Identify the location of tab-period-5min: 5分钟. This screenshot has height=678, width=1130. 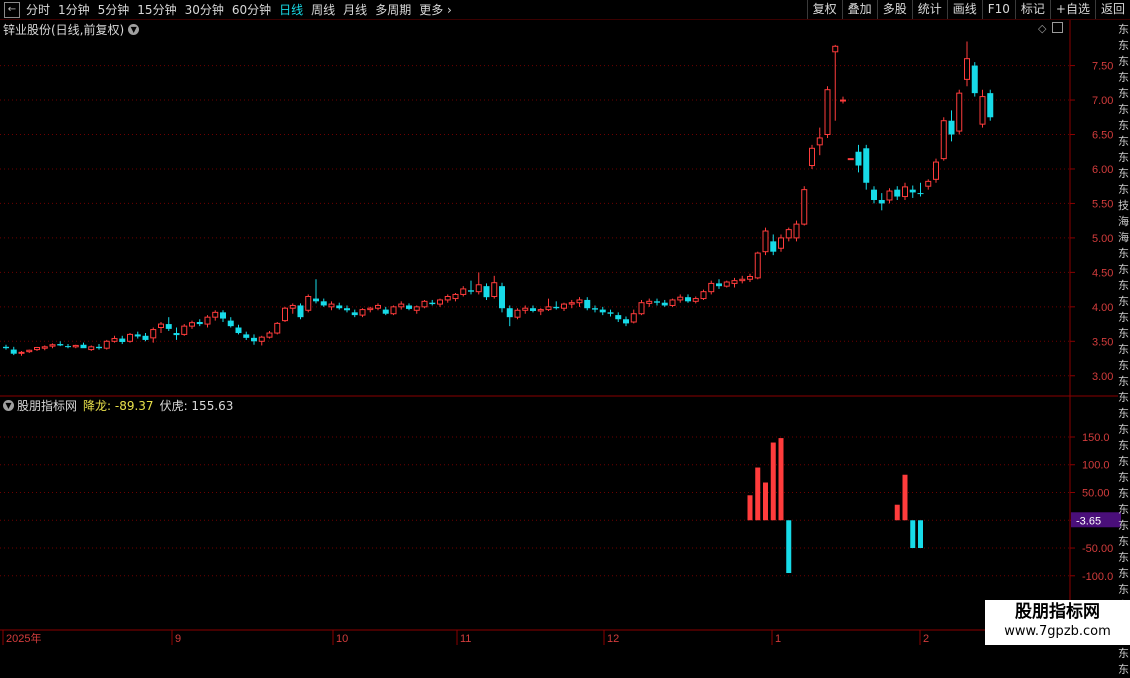
(114, 9).